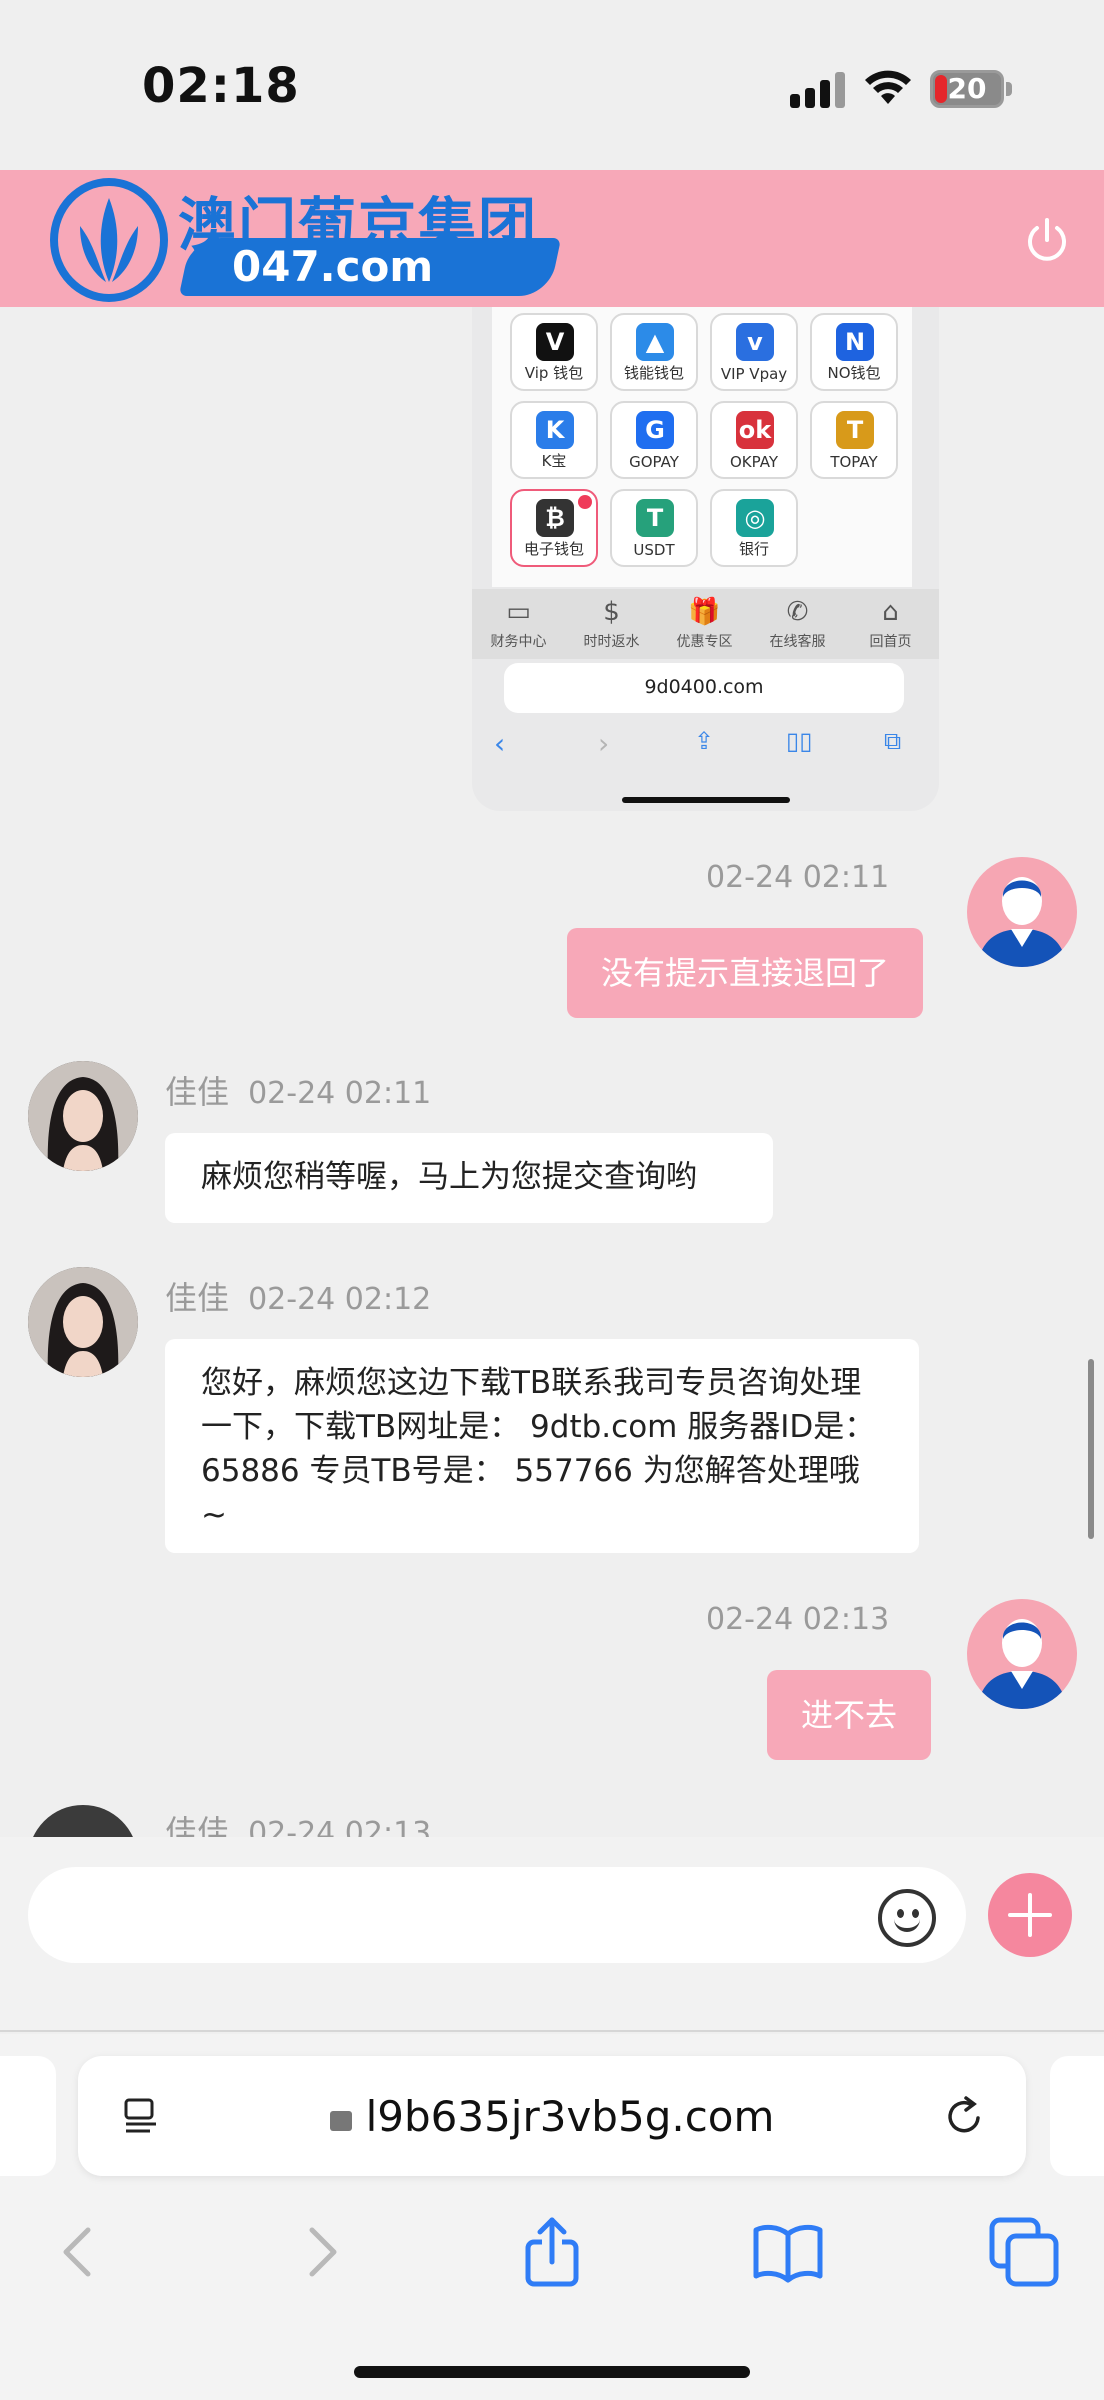  What do you see at coordinates (797, 612) in the screenshot?
I see `embedded-tab-icon: ✆` at bounding box center [797, 612].